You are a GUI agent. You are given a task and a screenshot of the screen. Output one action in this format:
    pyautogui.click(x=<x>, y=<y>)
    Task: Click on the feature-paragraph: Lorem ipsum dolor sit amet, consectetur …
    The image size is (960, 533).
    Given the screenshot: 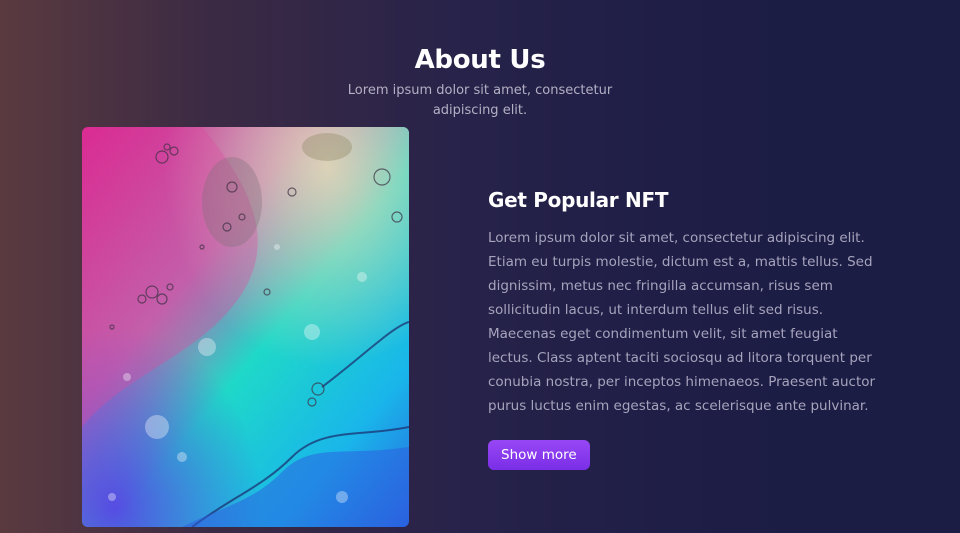 What is the action you would take?
    pyautogui.click(x=682, y=322)
    